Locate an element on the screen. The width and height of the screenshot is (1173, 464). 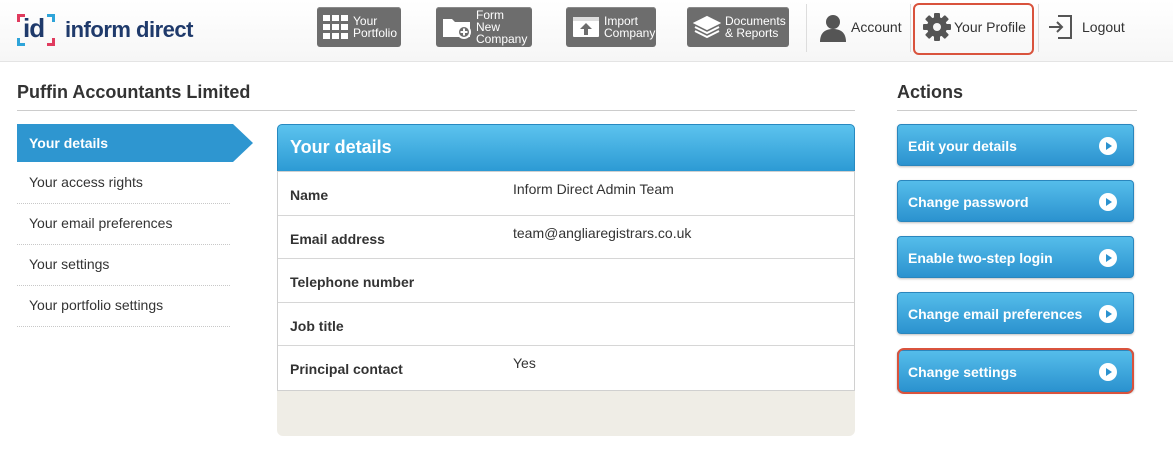
form-new-company-button: Form New Company is located at coordinates (484, 27).